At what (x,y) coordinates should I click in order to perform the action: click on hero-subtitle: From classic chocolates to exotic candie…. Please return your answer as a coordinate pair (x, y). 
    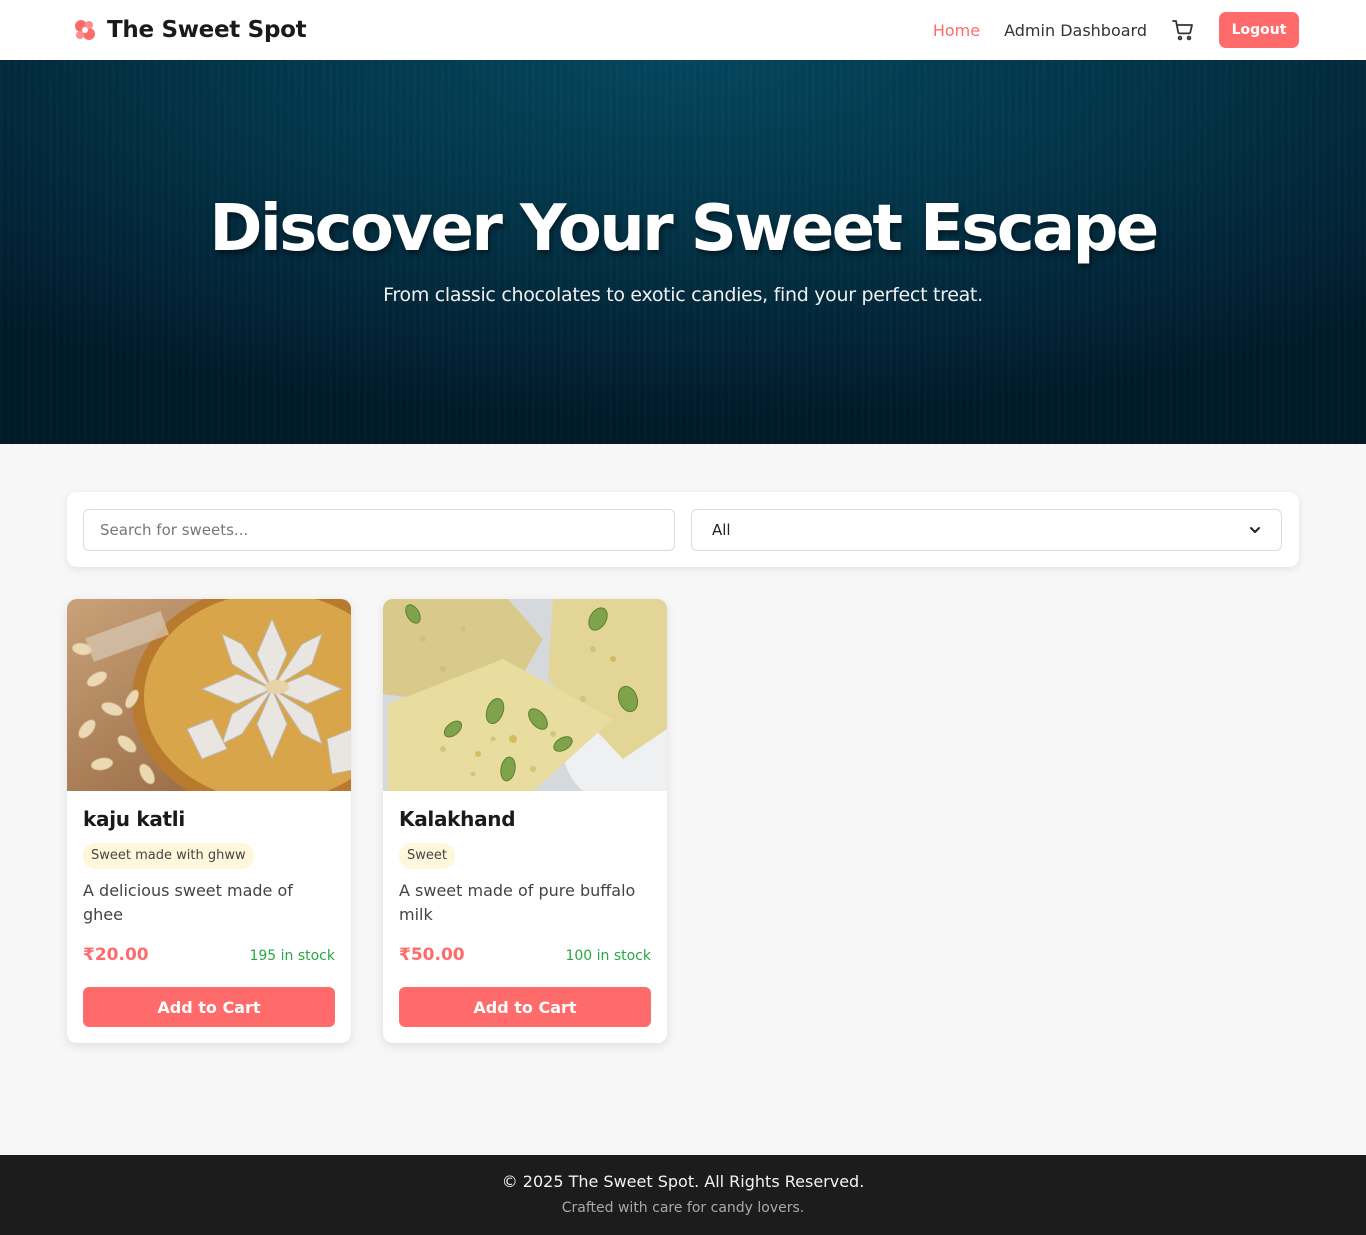
    Looking at the image, I should click on (683, 295).